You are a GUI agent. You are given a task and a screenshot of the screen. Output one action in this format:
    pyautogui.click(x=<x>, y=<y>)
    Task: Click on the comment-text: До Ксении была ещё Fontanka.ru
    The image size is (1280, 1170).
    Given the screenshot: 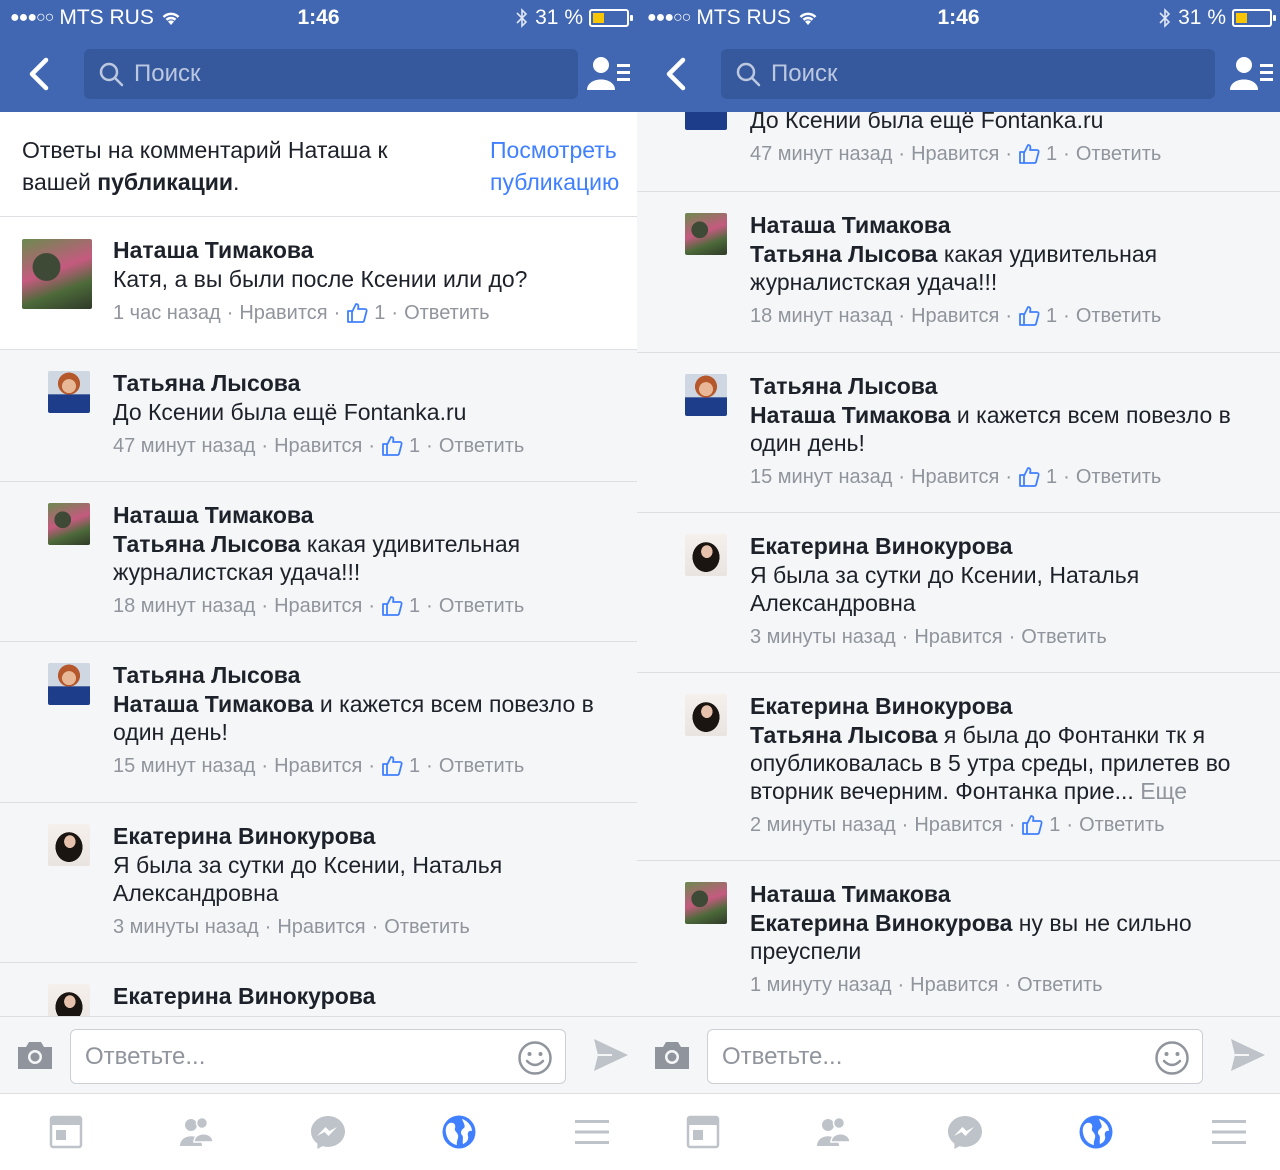 What is the action you would take?
    pyautogui.click(x=290, y=412)
    